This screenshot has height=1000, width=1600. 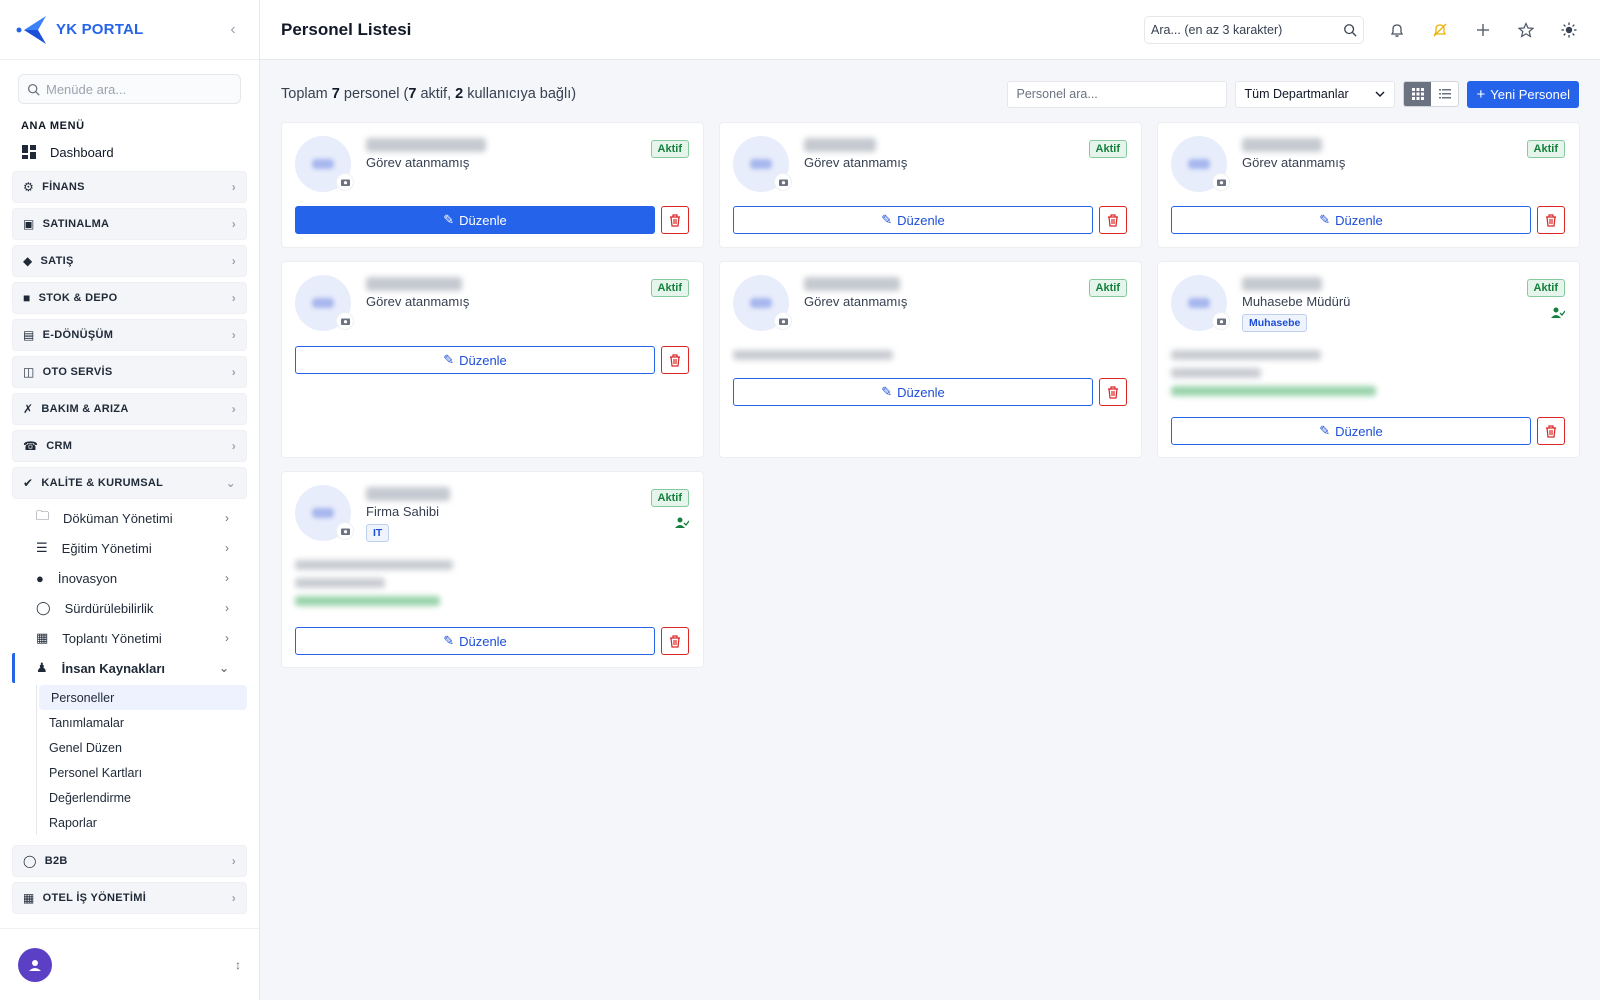 I want to click on sidebar-item-dokuman-yonetimi: 🗀 Döküman Yönetimi ›, so click(x=129, y=518).